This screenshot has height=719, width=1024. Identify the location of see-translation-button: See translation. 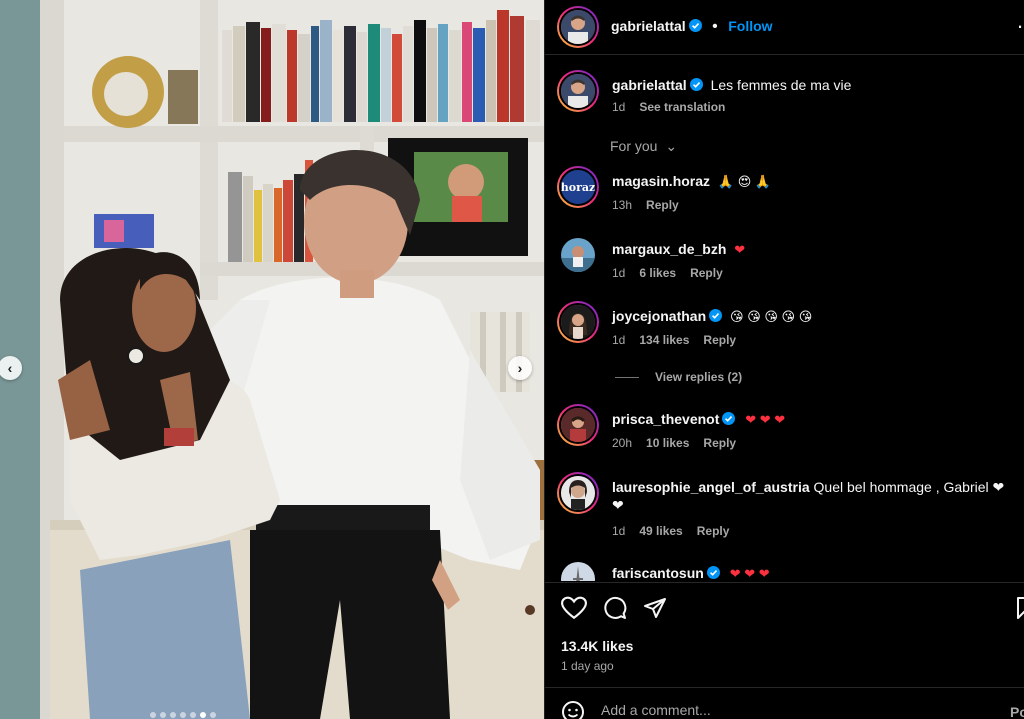
(682, 107).